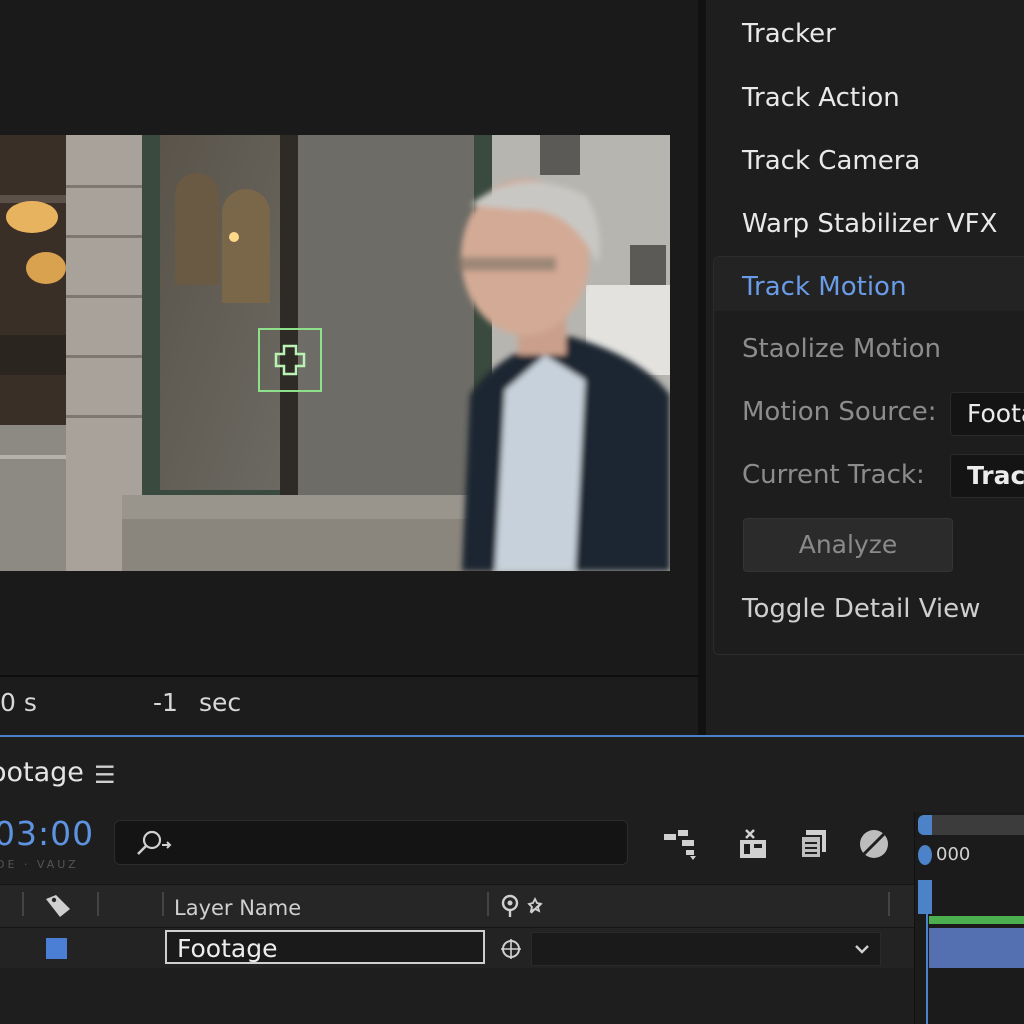 Image resolution: width=1024 pixels, height=1024 pixels. What do you see at coordinates (154, 842) in the screenshot?
I see `search-icon` at bounding box center [154, 842].